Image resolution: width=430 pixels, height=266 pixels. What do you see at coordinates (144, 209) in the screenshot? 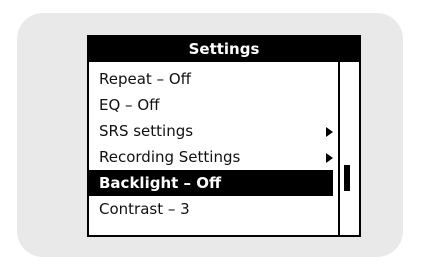
I see `menu-item-label: Contrast – 3` at bounding box center [144, 209].